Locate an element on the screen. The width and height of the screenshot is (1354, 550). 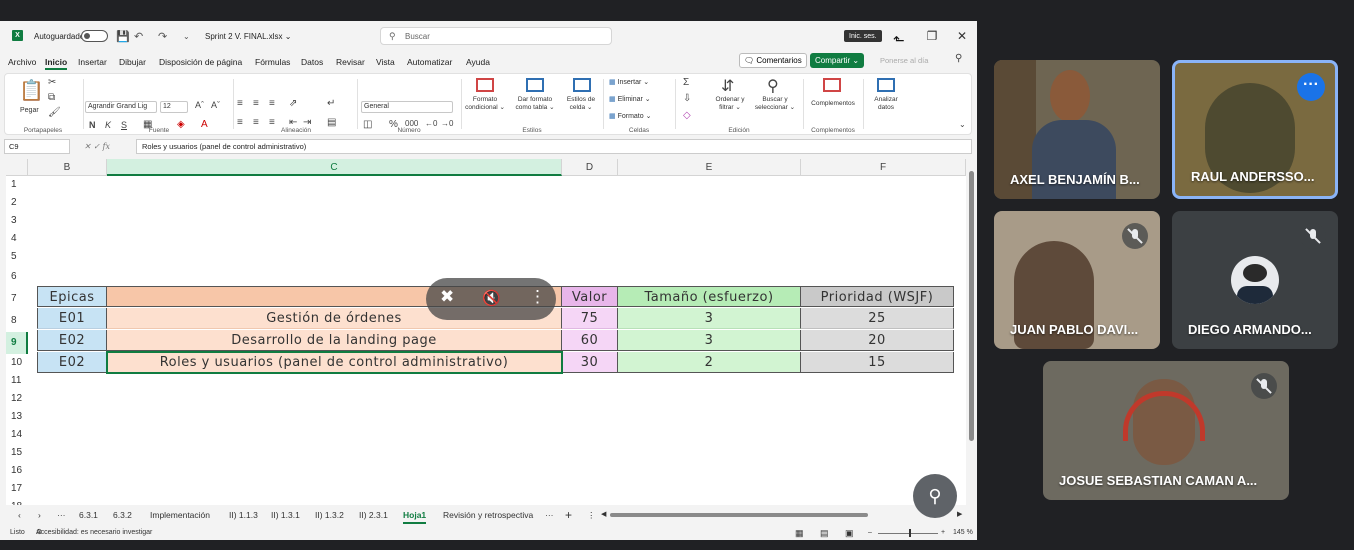
autosave-toggle is located at coordinates (94, 36).